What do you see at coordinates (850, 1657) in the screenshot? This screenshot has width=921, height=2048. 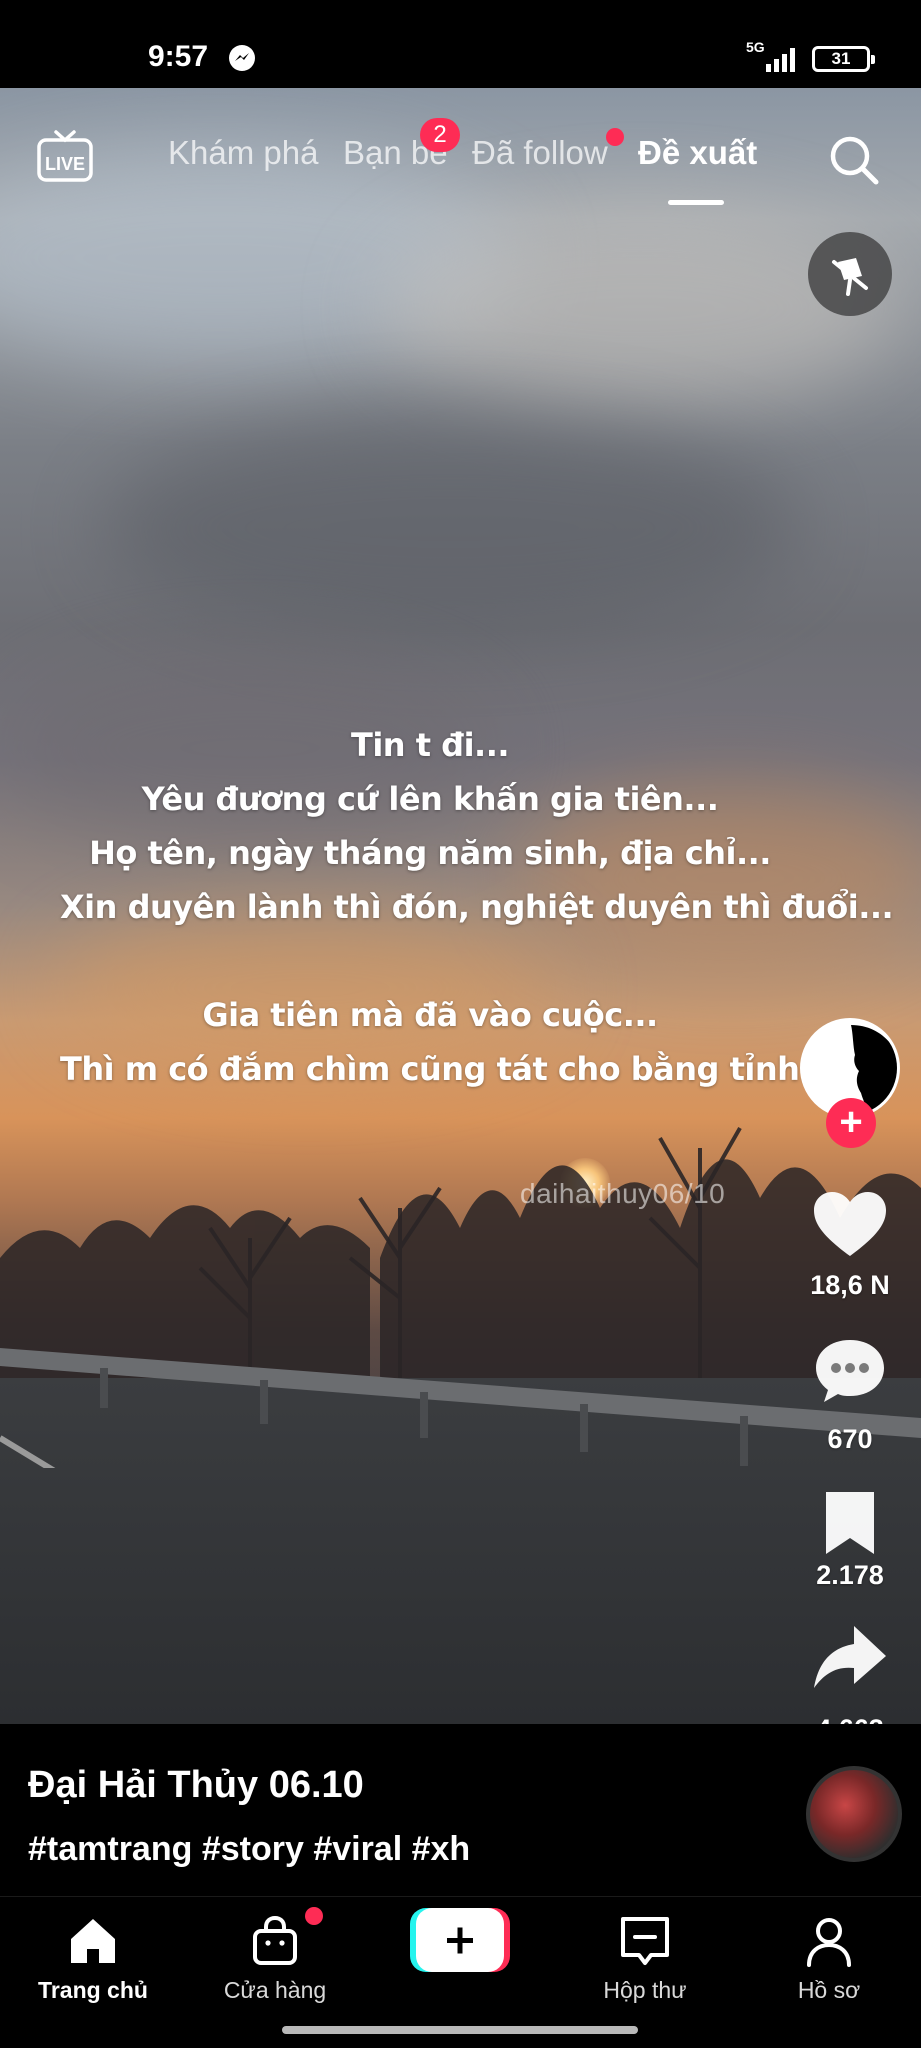 I see `share-arrow-icon` at bounding box center [850, 1657].